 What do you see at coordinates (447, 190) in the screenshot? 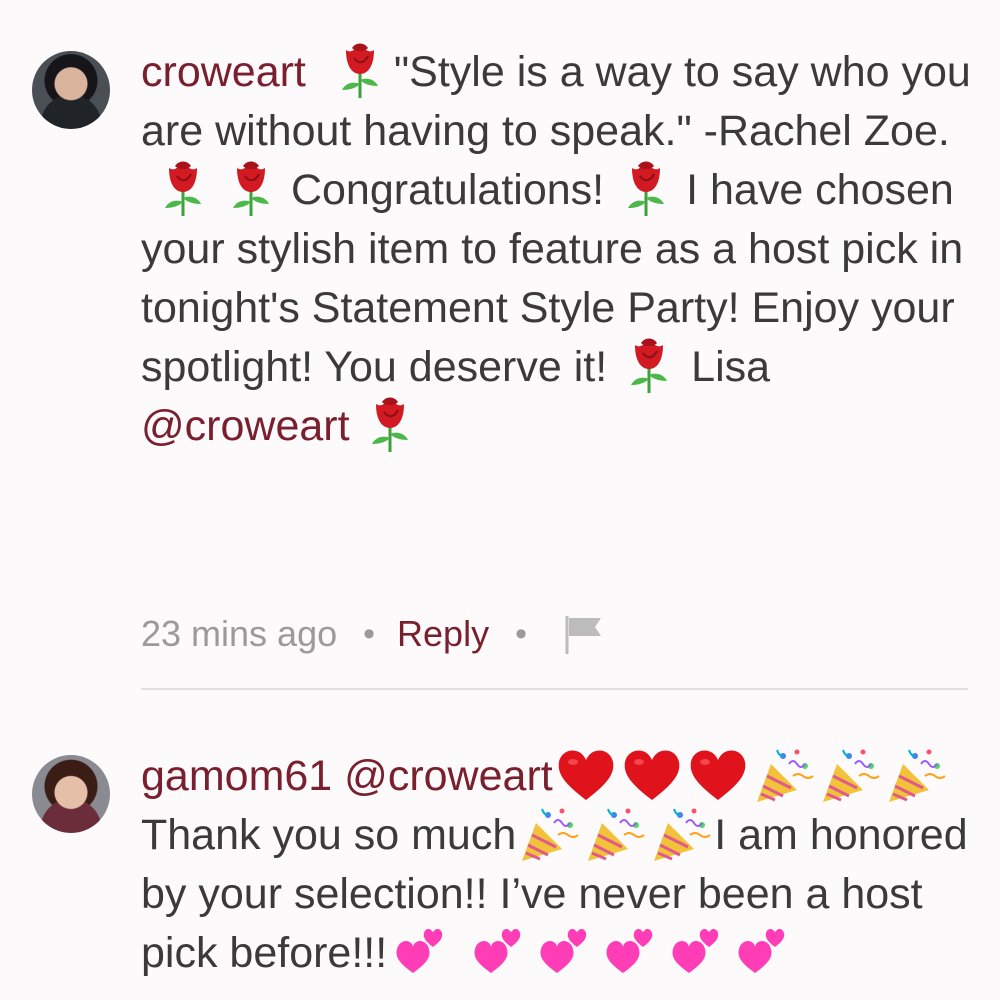
I see `comment-text: Congratulations!` at bounding box center [447, 190].